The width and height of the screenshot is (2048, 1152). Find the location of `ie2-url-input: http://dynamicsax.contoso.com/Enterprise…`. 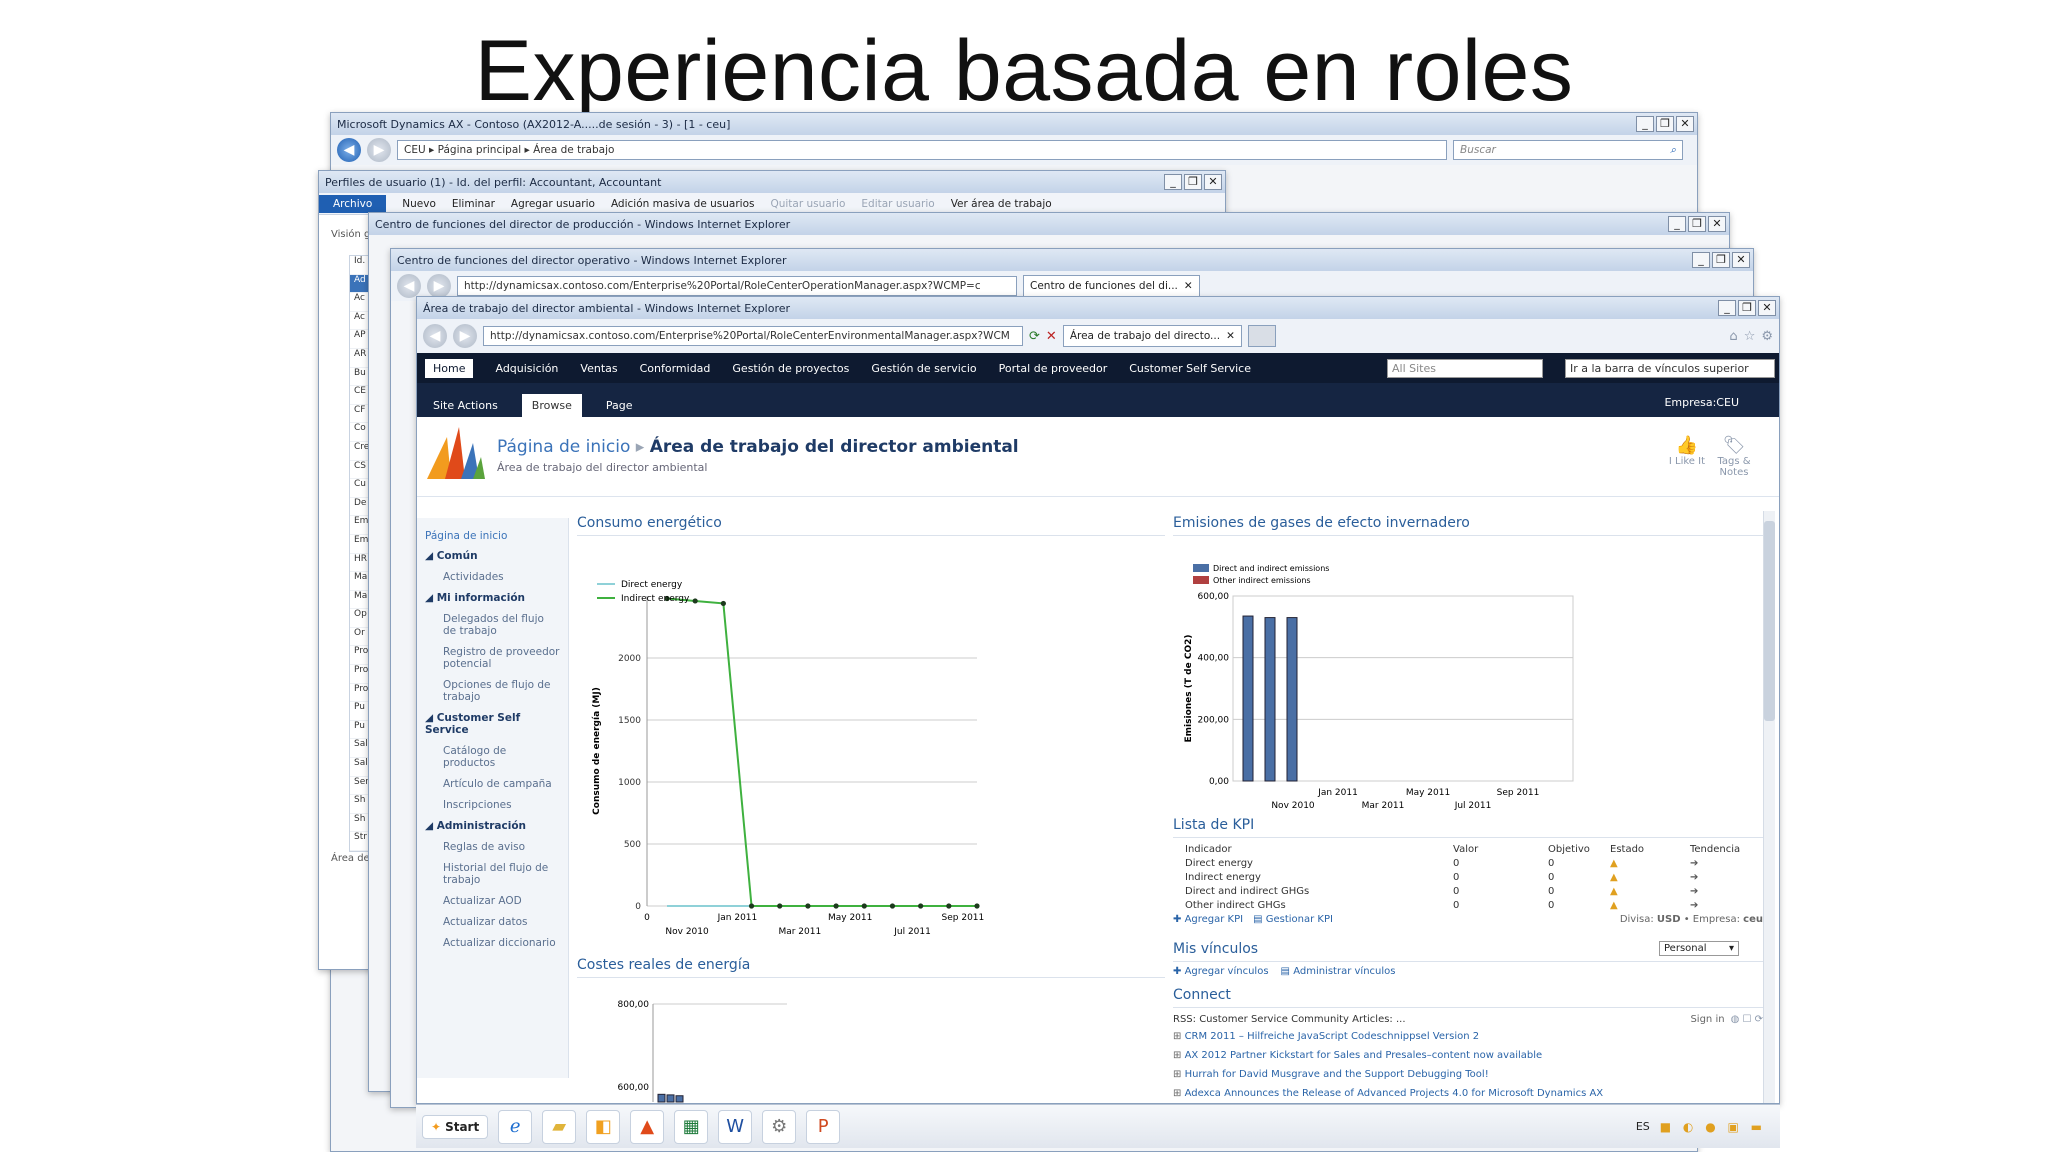

ie2-url-input: http://dynamicsax.contoso.com/Enterprise… is located at coordinates (737, 286).